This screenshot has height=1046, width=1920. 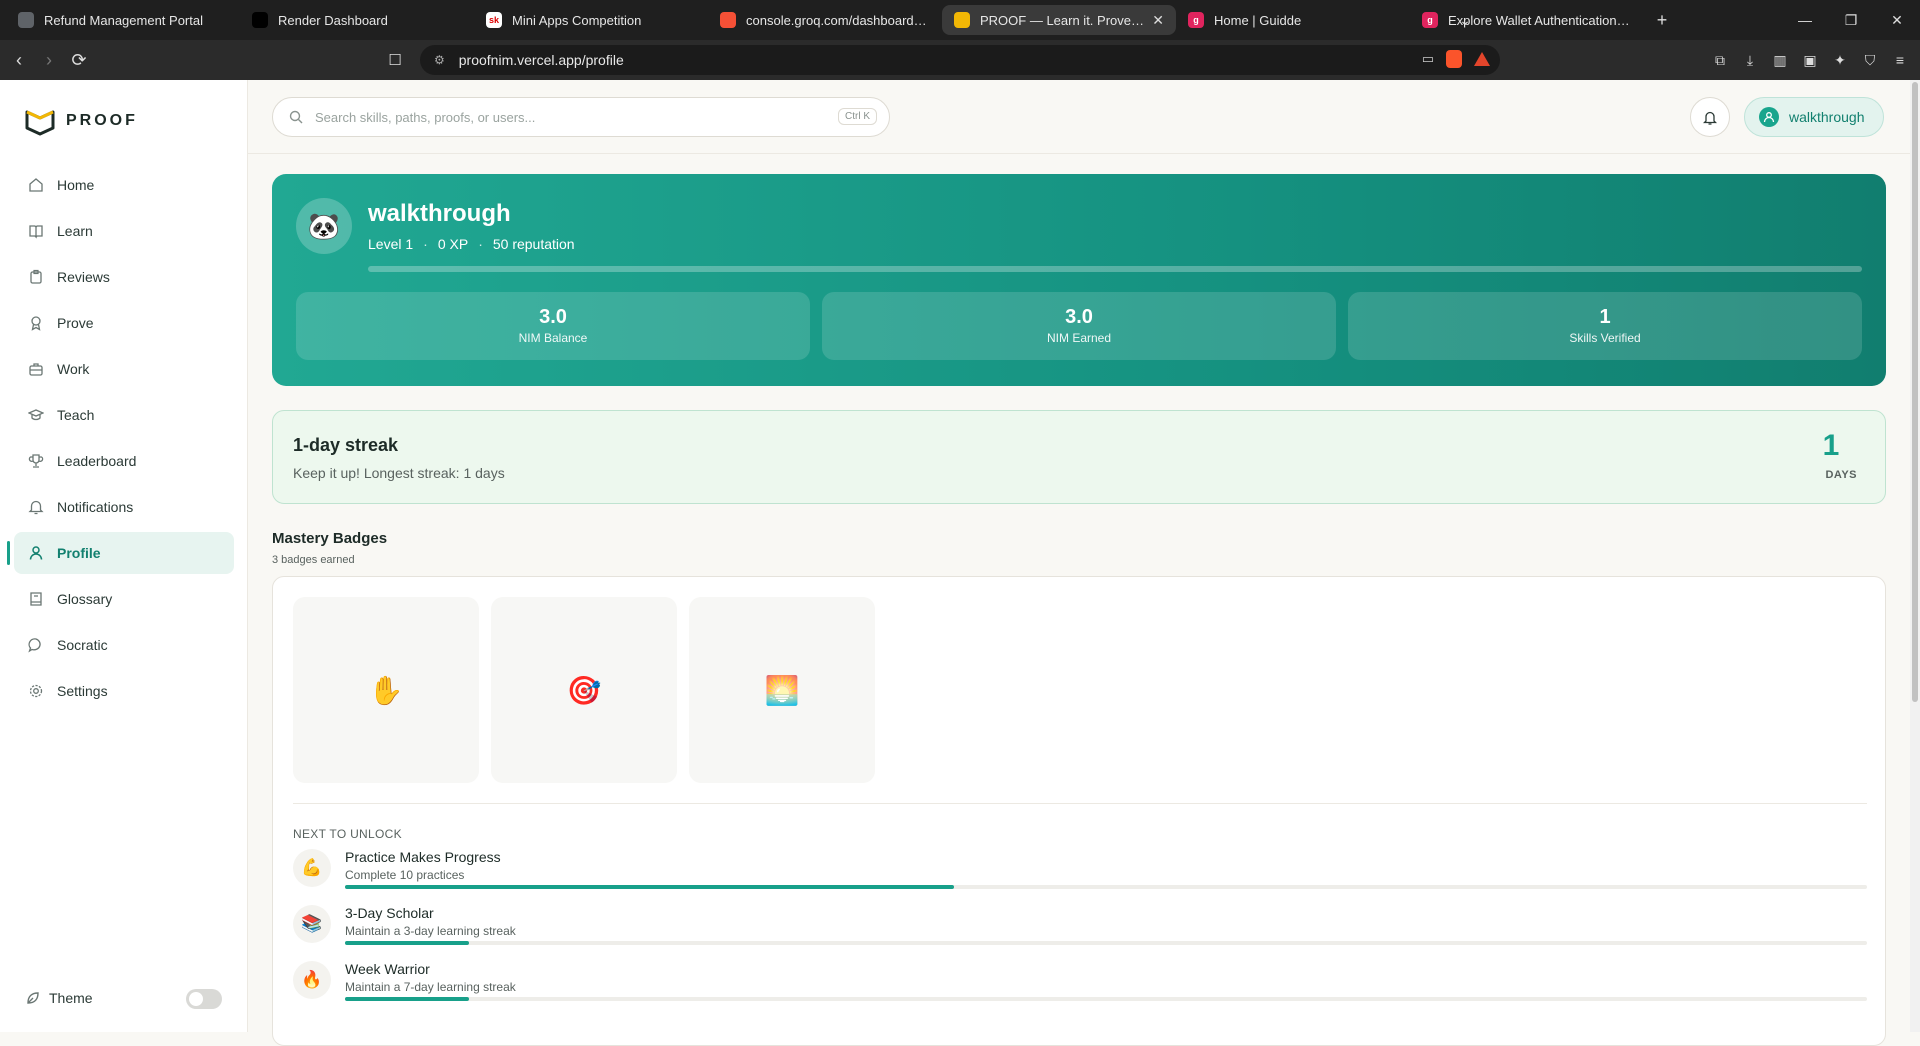 I want to click on sidebar-item-settings: Settings, so click(x=124, y=691).